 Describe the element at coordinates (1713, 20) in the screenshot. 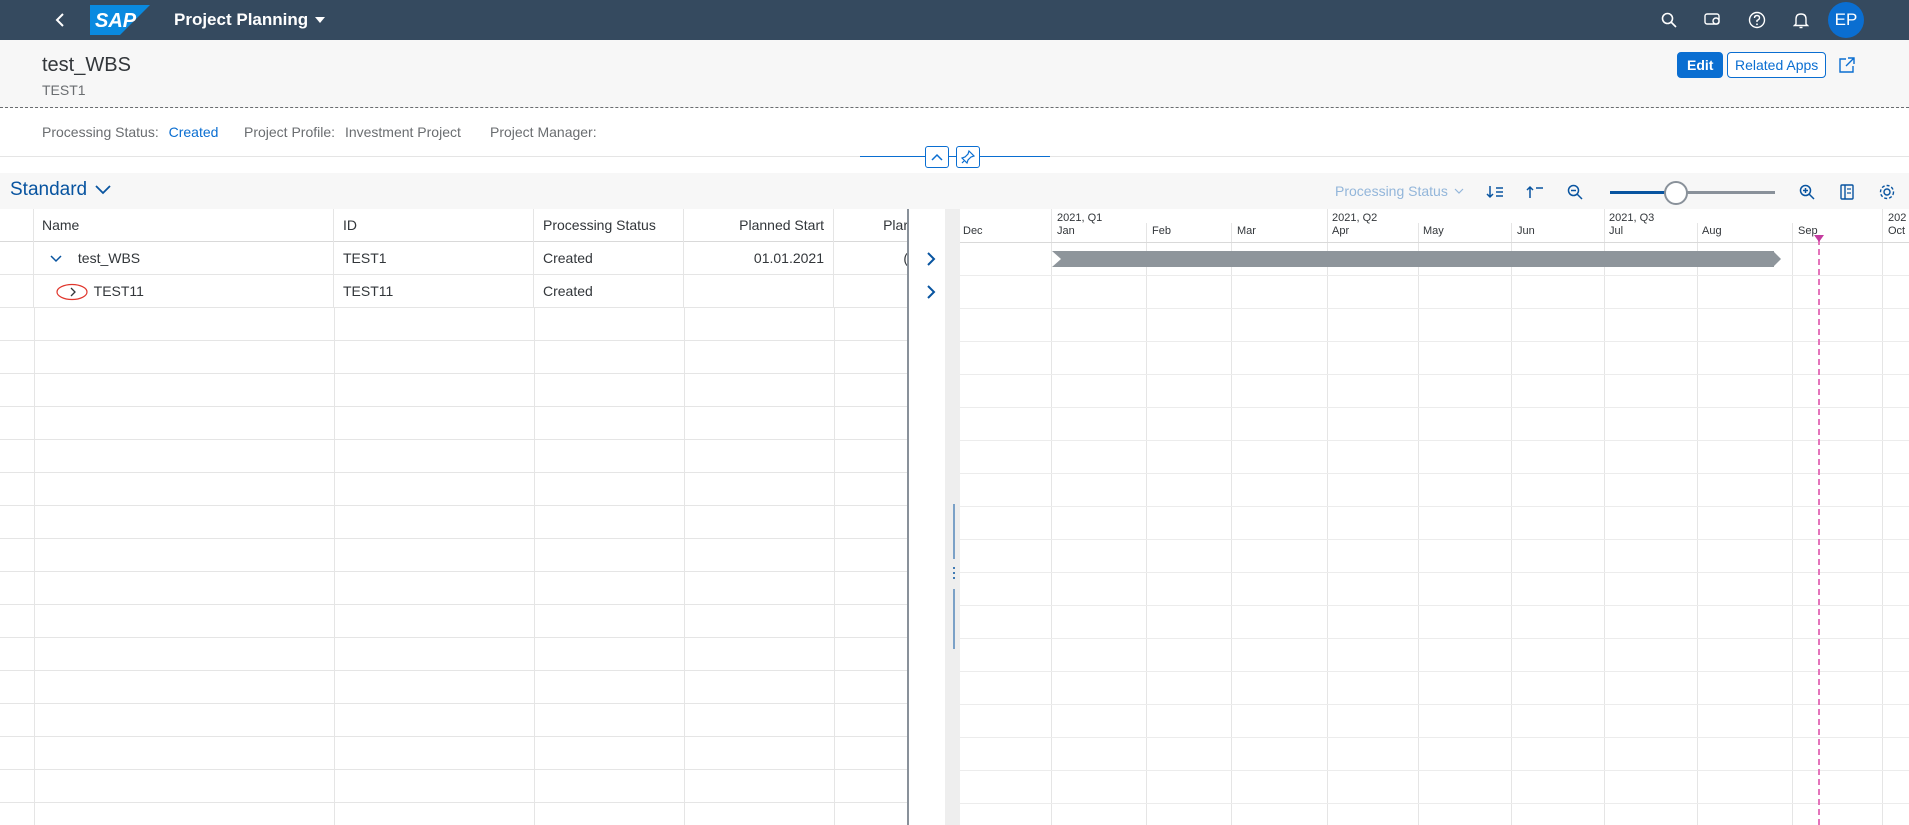

I see `notifications-settings-button` at that location.